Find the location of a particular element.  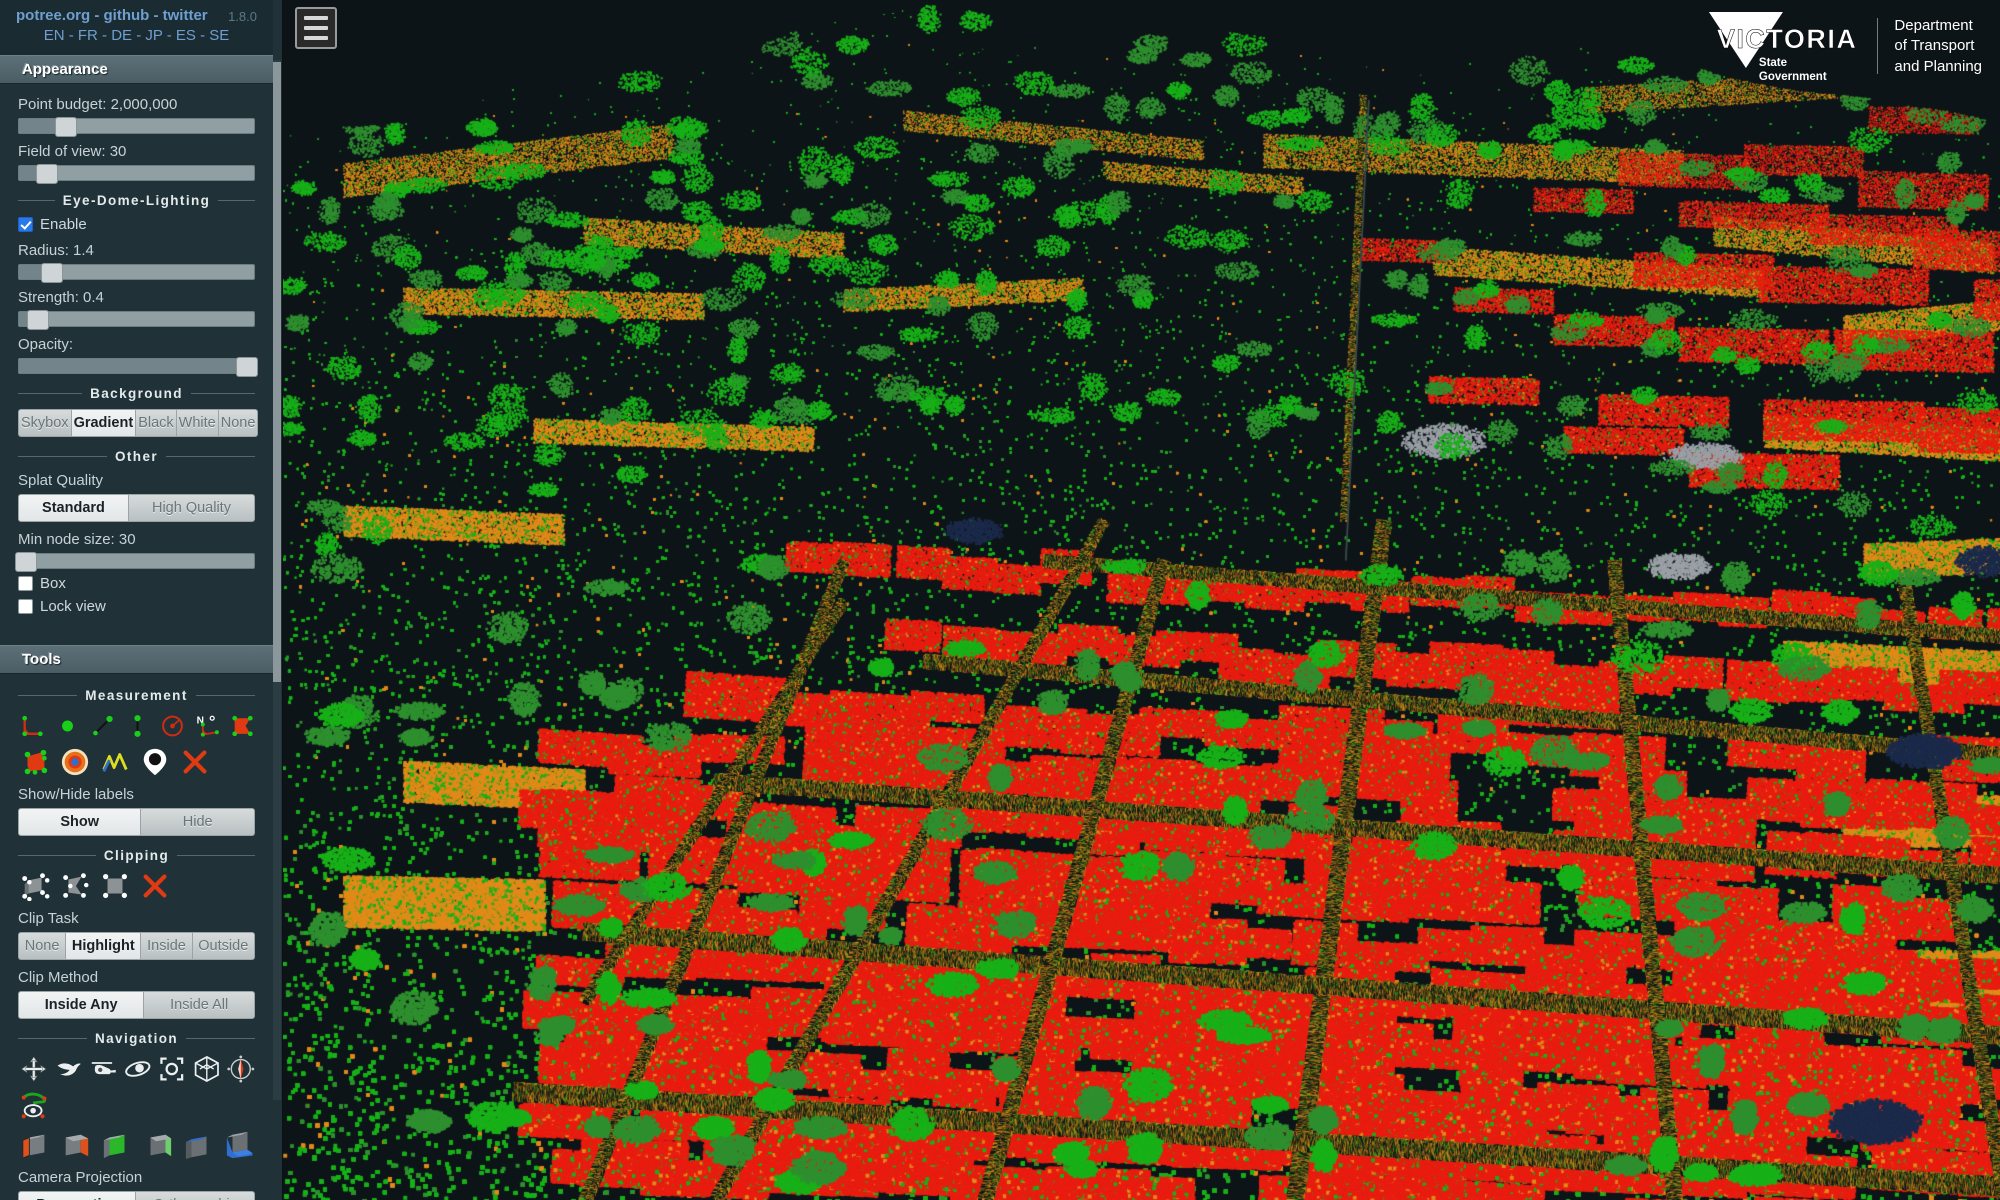

panel-header-tools: Tools is located at coordinates (136, 659).